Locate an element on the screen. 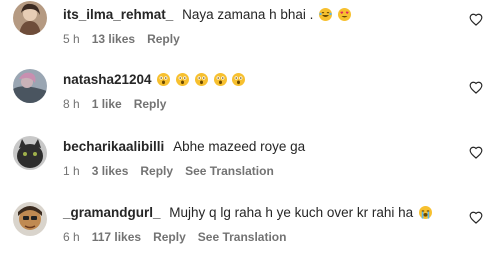 The width and height of the screenshot is (493, 254). comment-username: natasha21204 is located at coordinates (107, 79).